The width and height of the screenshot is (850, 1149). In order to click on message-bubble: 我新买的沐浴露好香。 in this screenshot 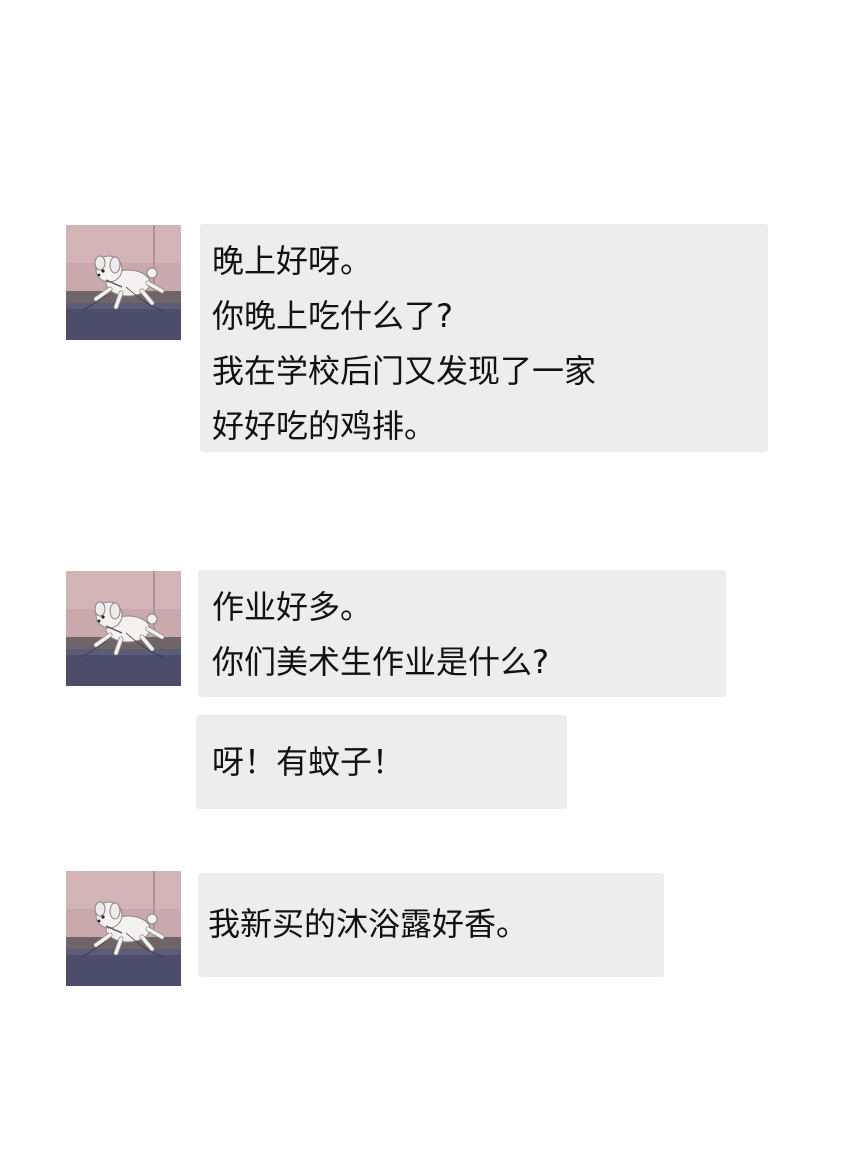, I will do `click(431, 925)`.